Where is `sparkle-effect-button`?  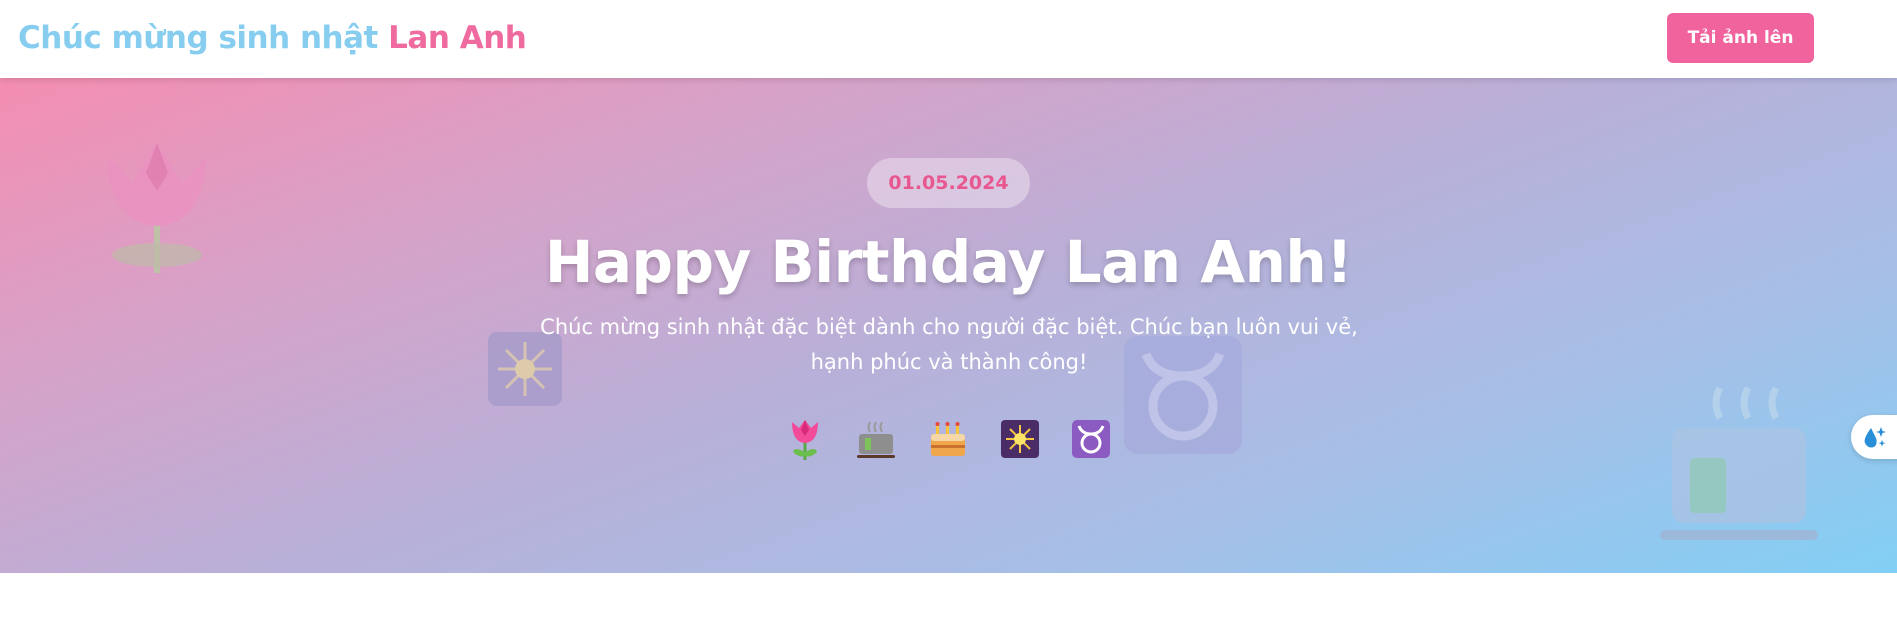 sparkle-effect-button is located at coordinates (1874, 437).